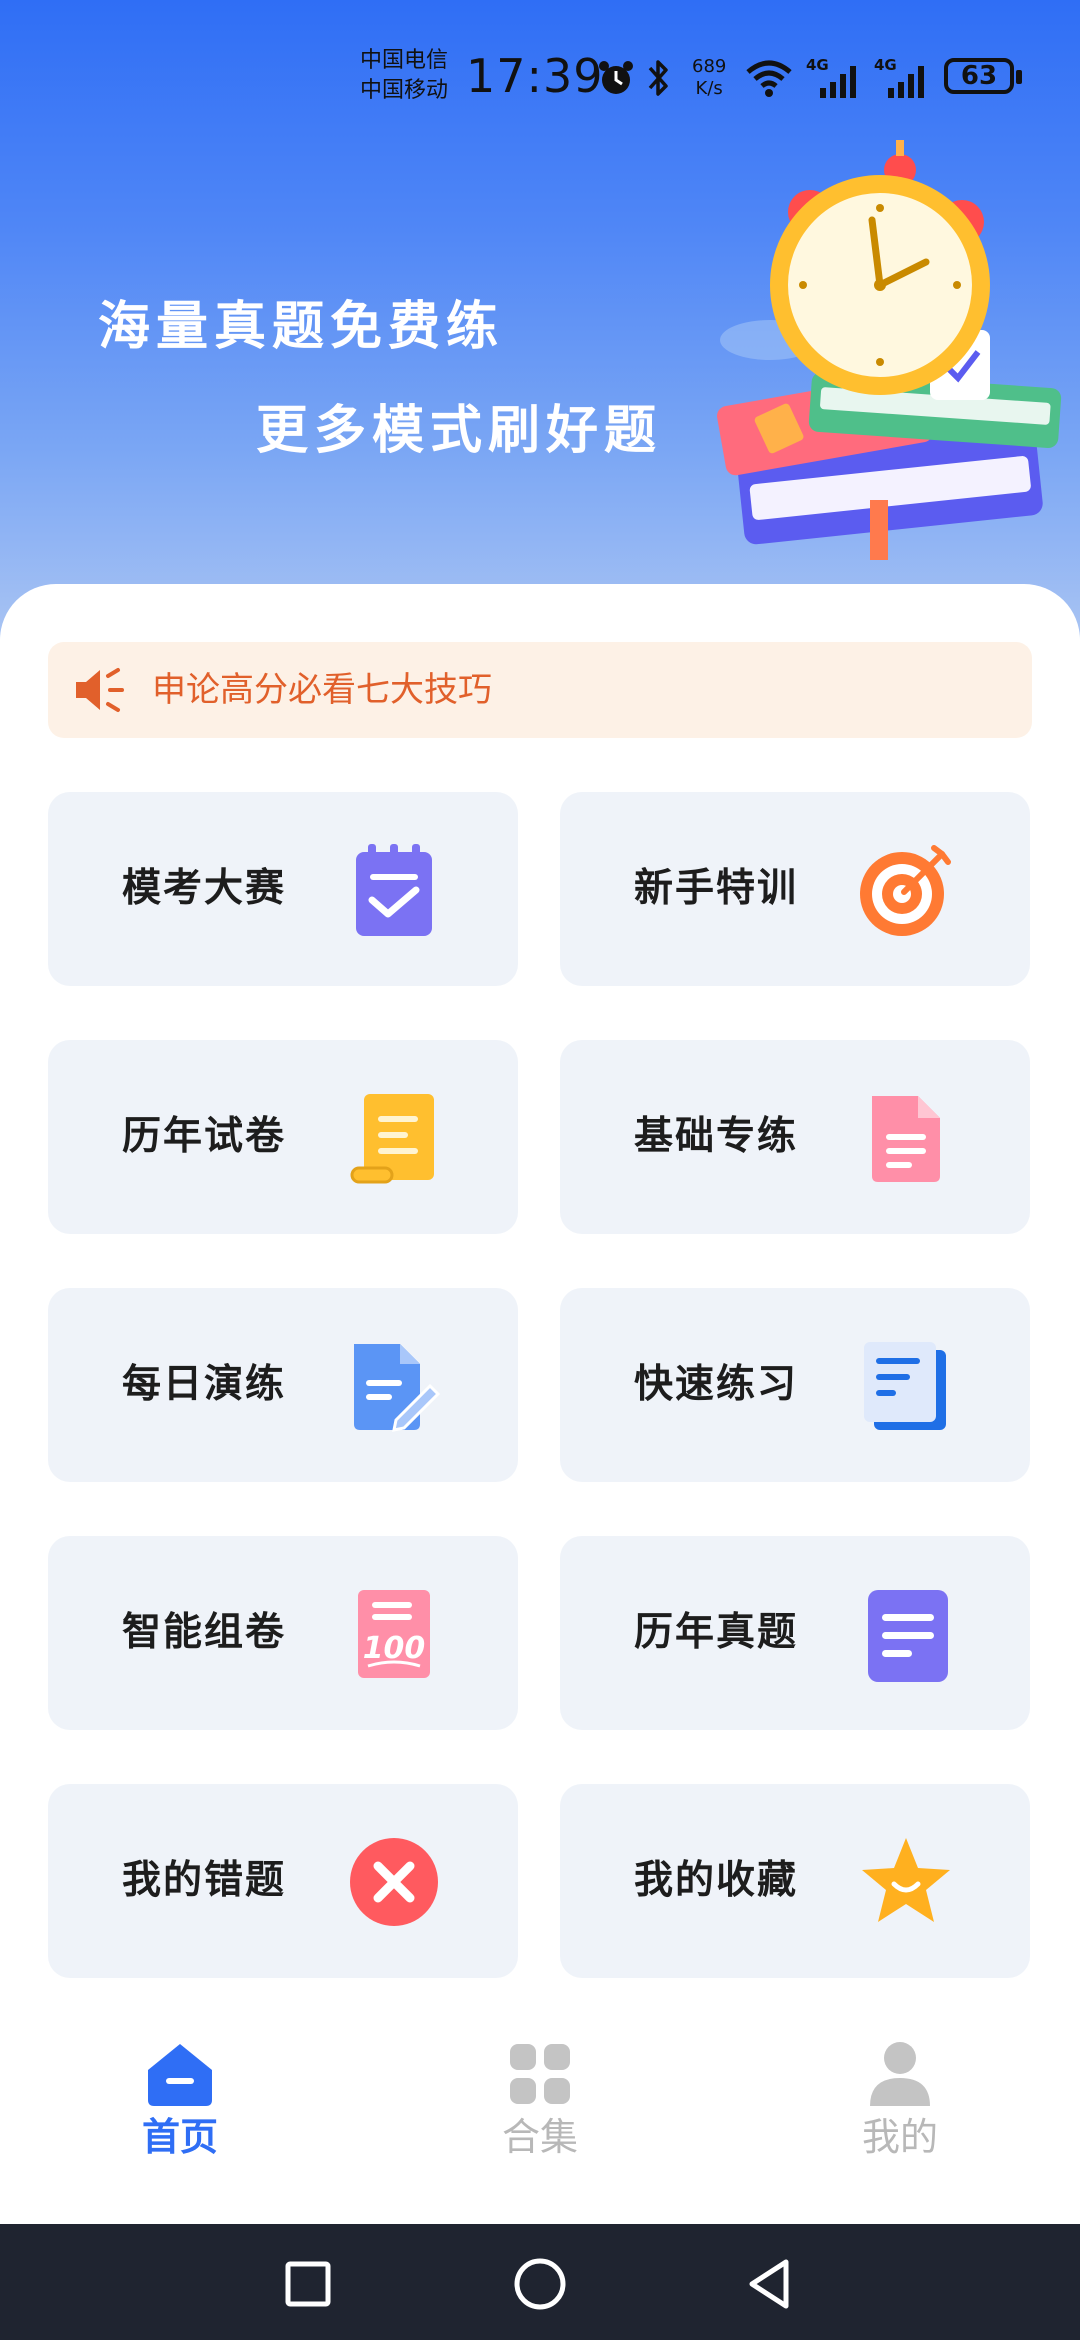 The height and width of the screenshot is (2340, 1080). I want to click on card-basic-practice: 基础专练, so click(795, 1137).